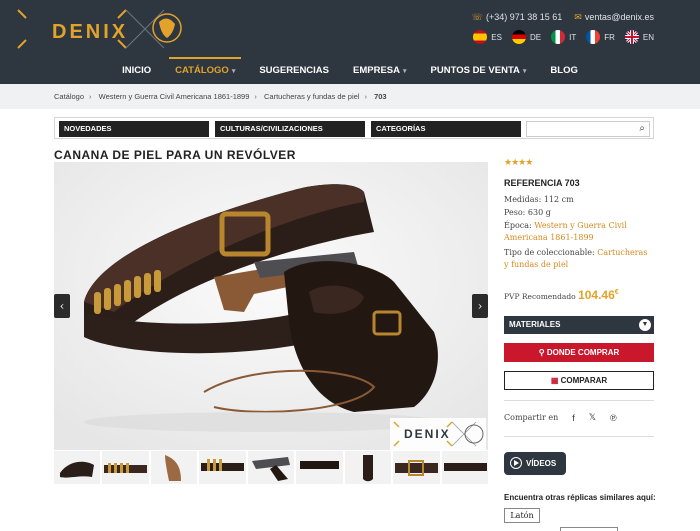 The width and height of the screenshot is (700, 531). I want to click on nav-empresa: EMPRESA ▾, so click(380, 70).